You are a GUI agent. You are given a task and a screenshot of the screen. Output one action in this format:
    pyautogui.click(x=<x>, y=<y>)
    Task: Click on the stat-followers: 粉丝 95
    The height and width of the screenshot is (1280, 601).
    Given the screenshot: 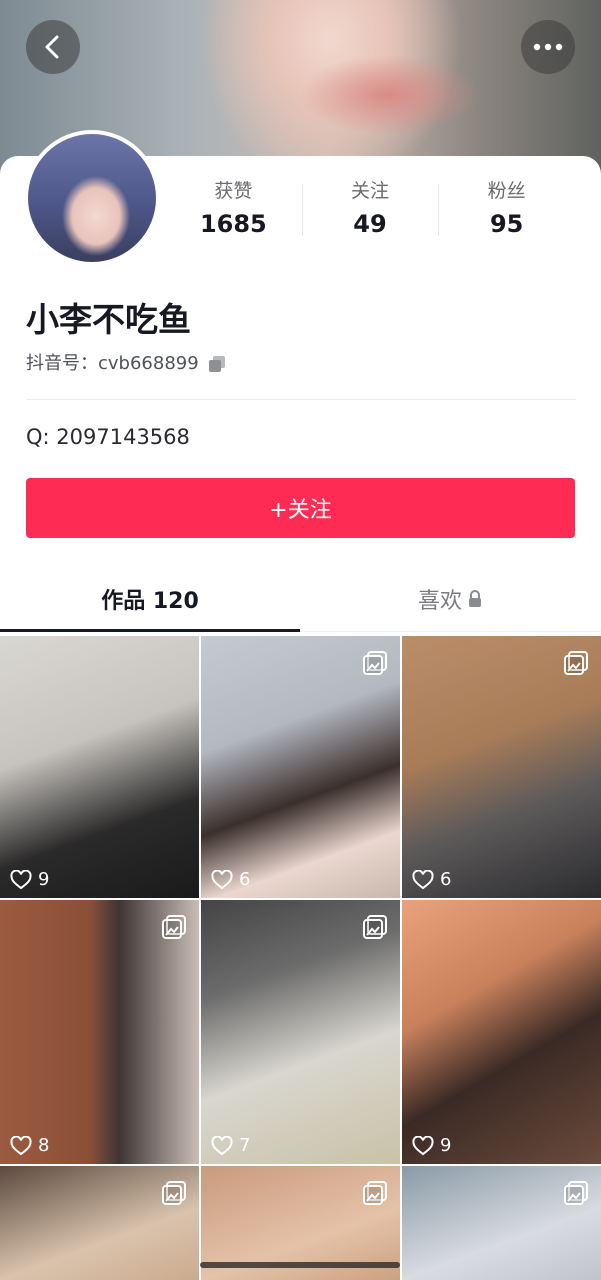 What is the action you would take?
    pyautogui.click(x=506, y=209)
    